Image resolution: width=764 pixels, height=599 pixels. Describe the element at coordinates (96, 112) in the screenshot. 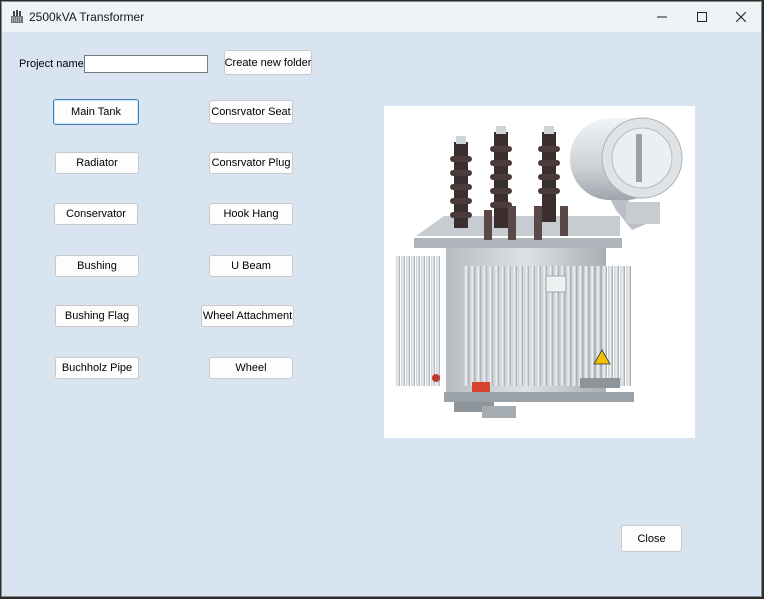

I see `main-tank-button: Main Tank` at that location.